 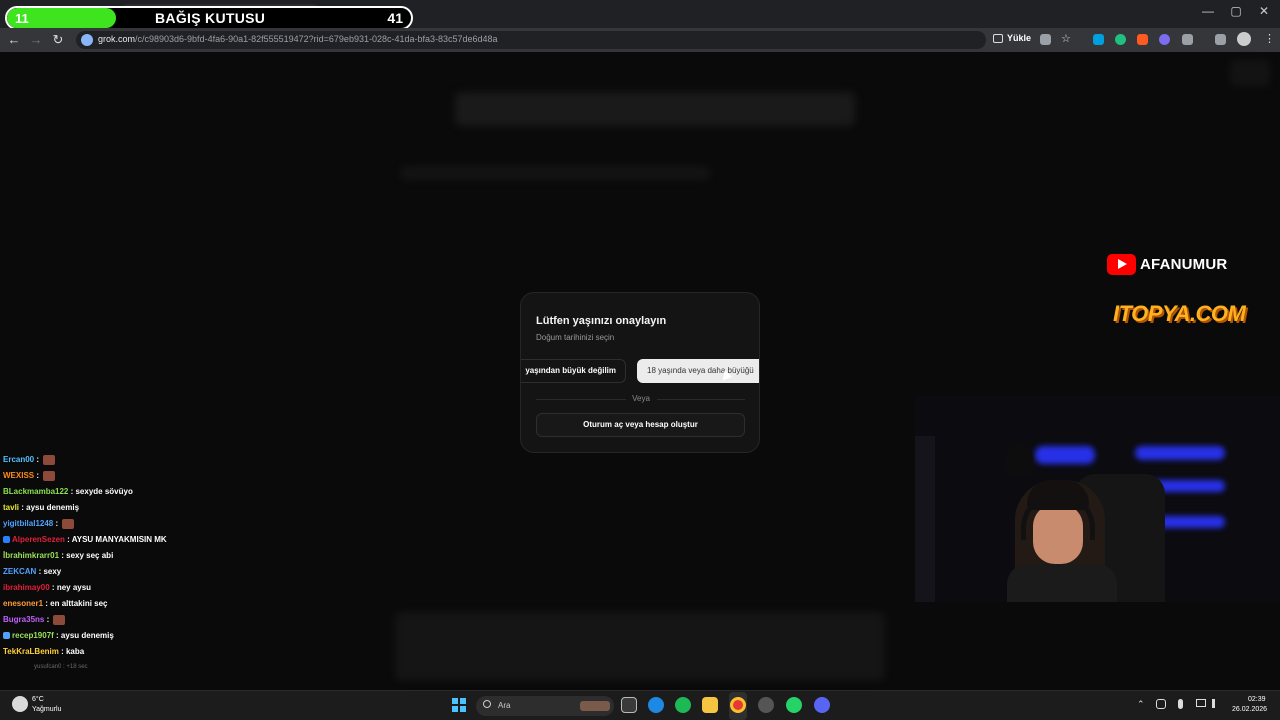 I want to click on play-icon, so click(x=1122, y=264).